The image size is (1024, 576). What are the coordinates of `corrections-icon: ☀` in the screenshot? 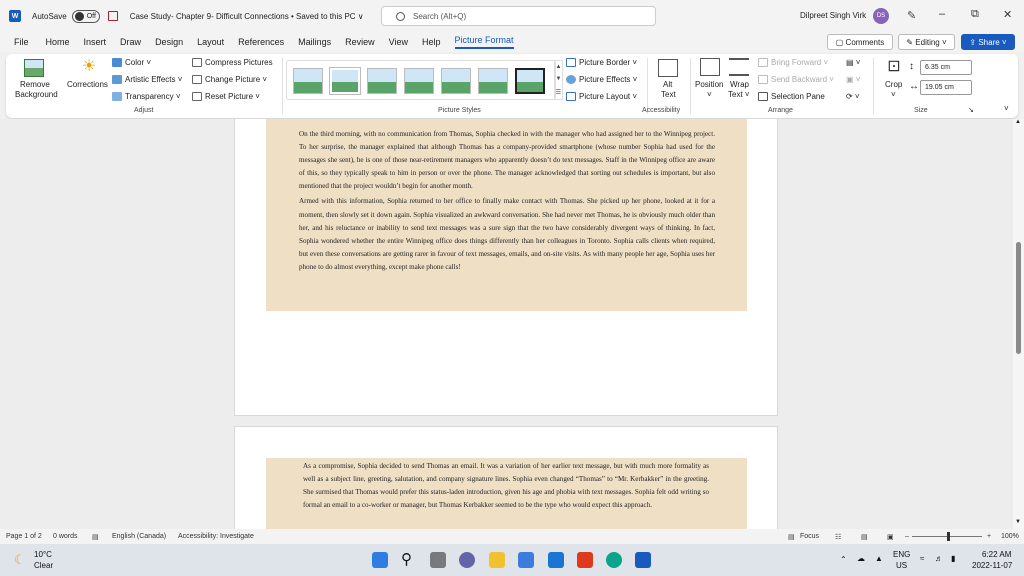 It's located at (89, 67).